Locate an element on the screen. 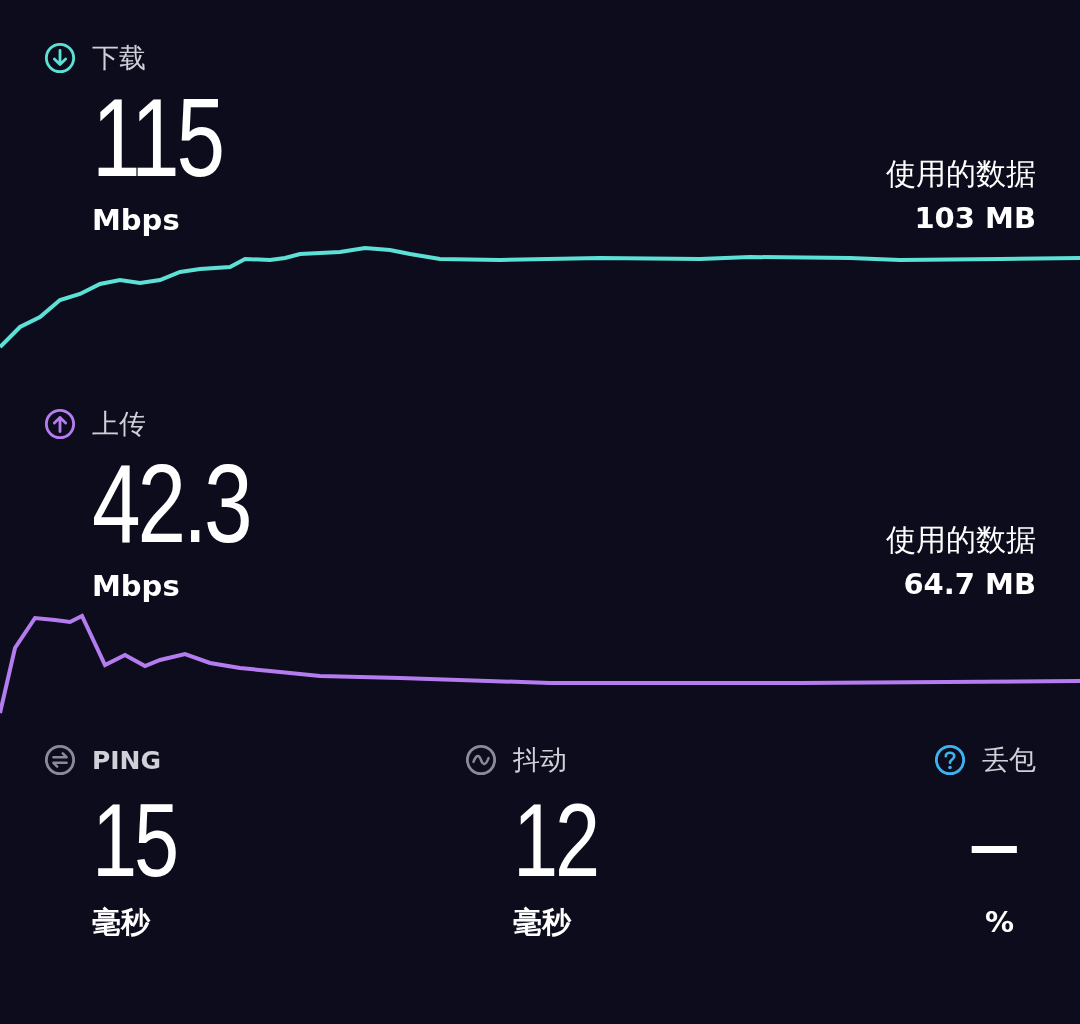 Image resolution: width=1080 pixels, height=1024 pixels. stat-label: 丢包 is located at coordinates (1009, 760).